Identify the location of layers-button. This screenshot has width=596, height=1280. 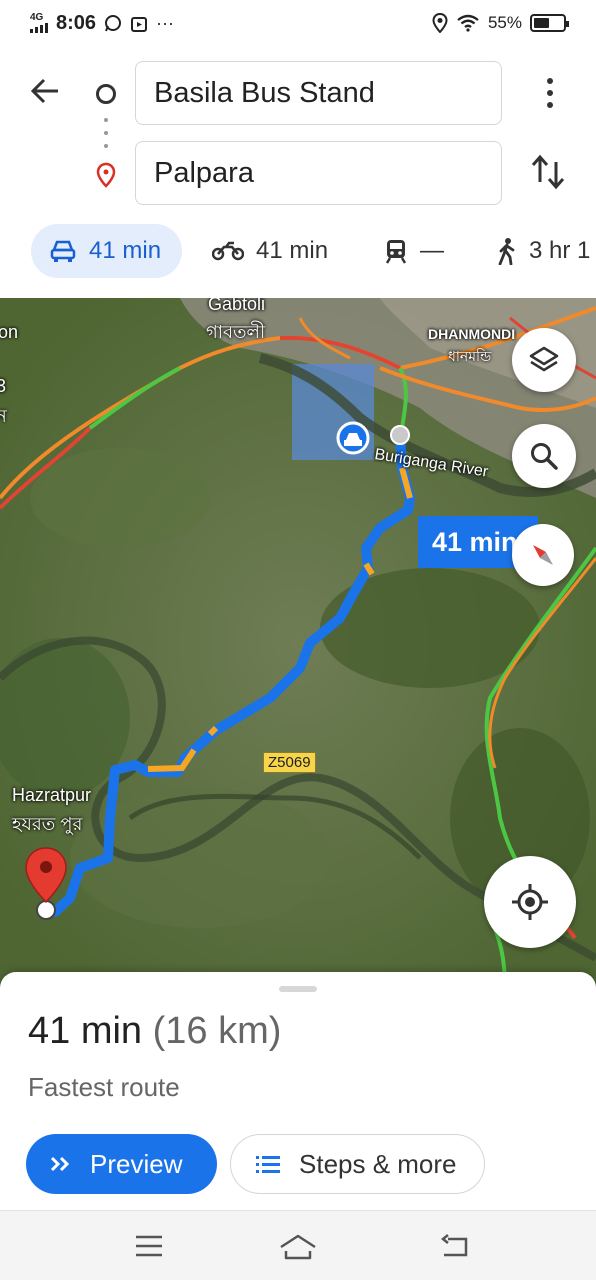
(544, 360).